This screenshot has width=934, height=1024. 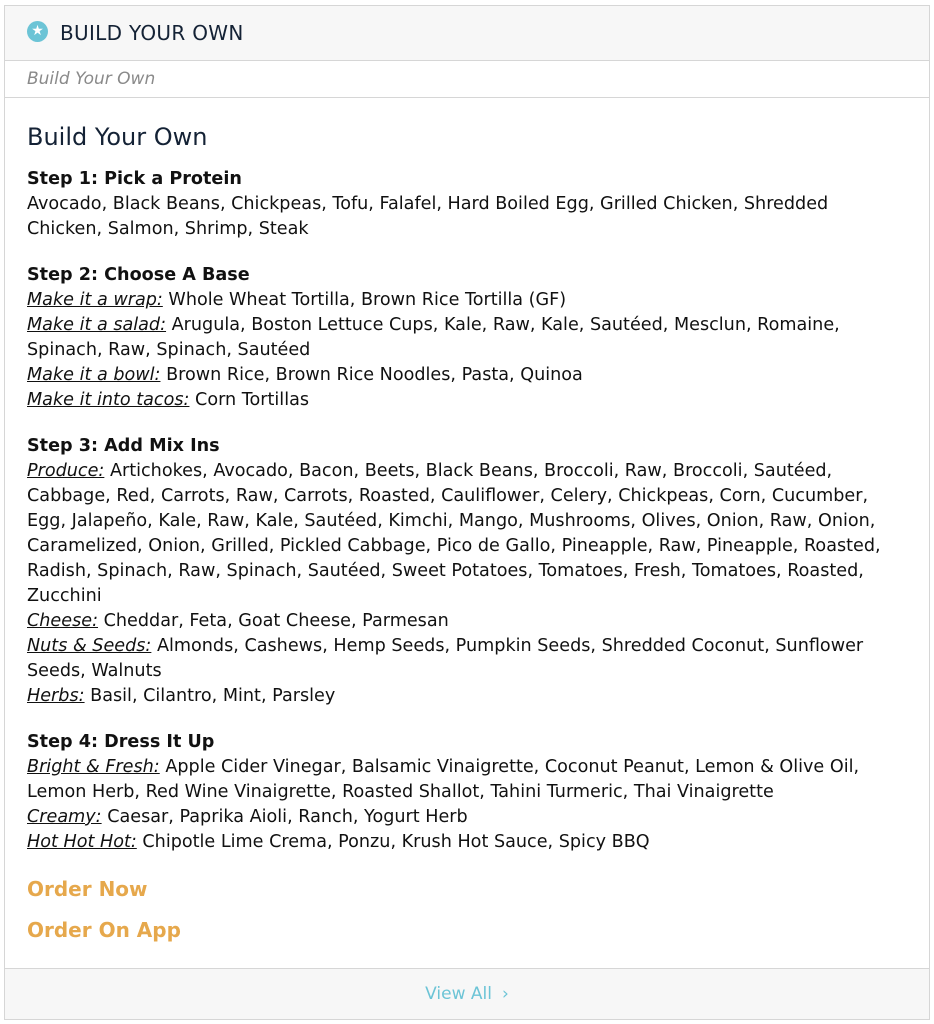 What do you see at coordinates (252, 400) in the screenshot?
I see `step-line-text: Corn Tortillas` at bounding box center [252, 400].